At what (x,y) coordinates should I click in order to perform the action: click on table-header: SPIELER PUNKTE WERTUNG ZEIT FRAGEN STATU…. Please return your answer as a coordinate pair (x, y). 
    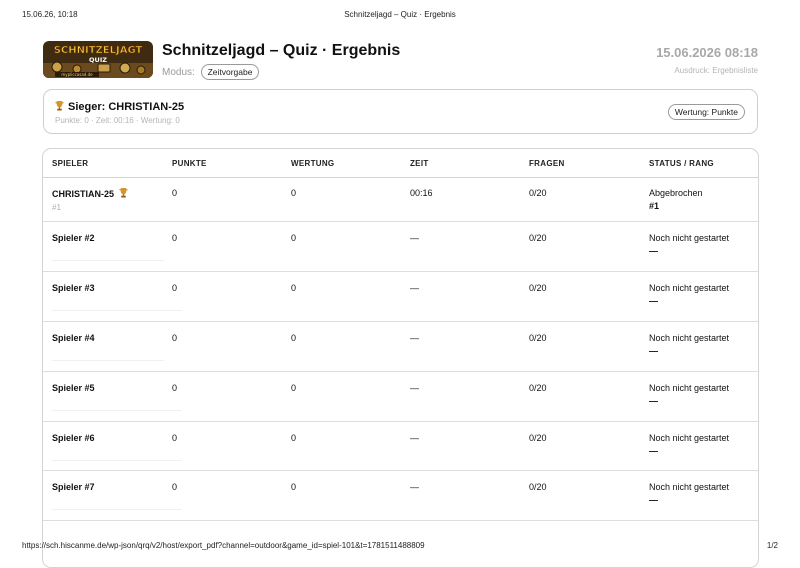
    Looking at the image, I should click on (400, 163).